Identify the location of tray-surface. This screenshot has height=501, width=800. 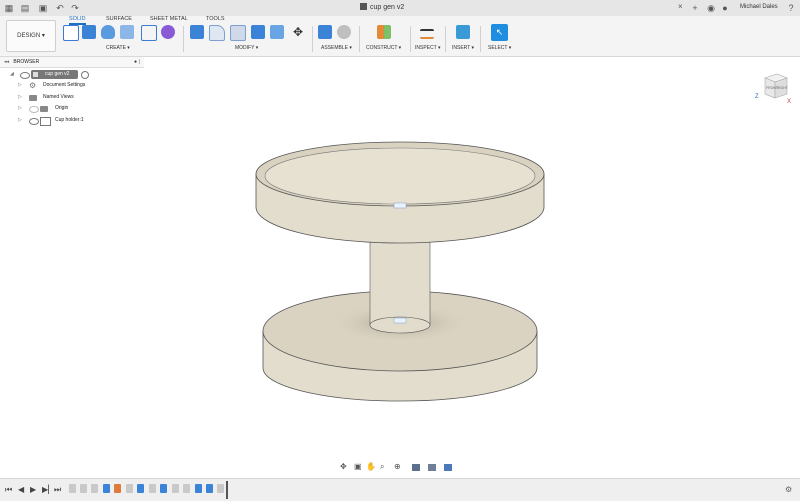
(400, 176).